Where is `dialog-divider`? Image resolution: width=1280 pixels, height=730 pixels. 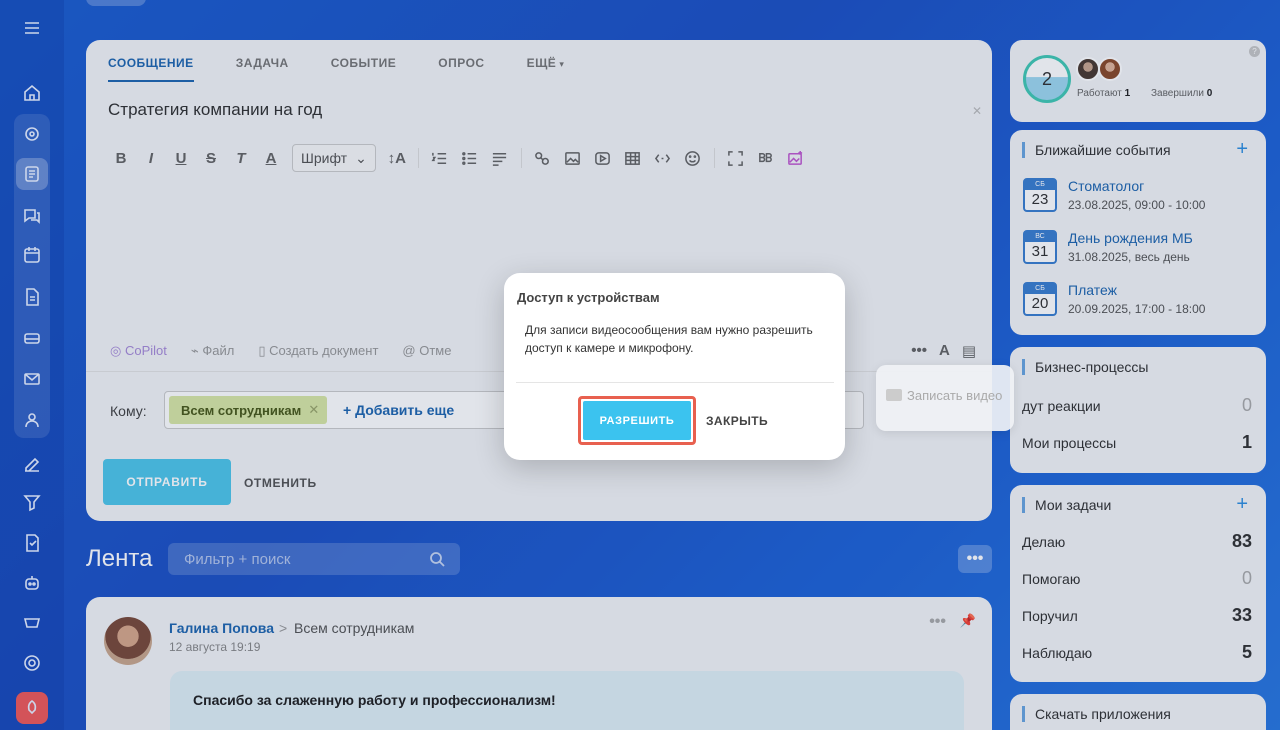
dialog-divider is located at coordinates (675, 382).